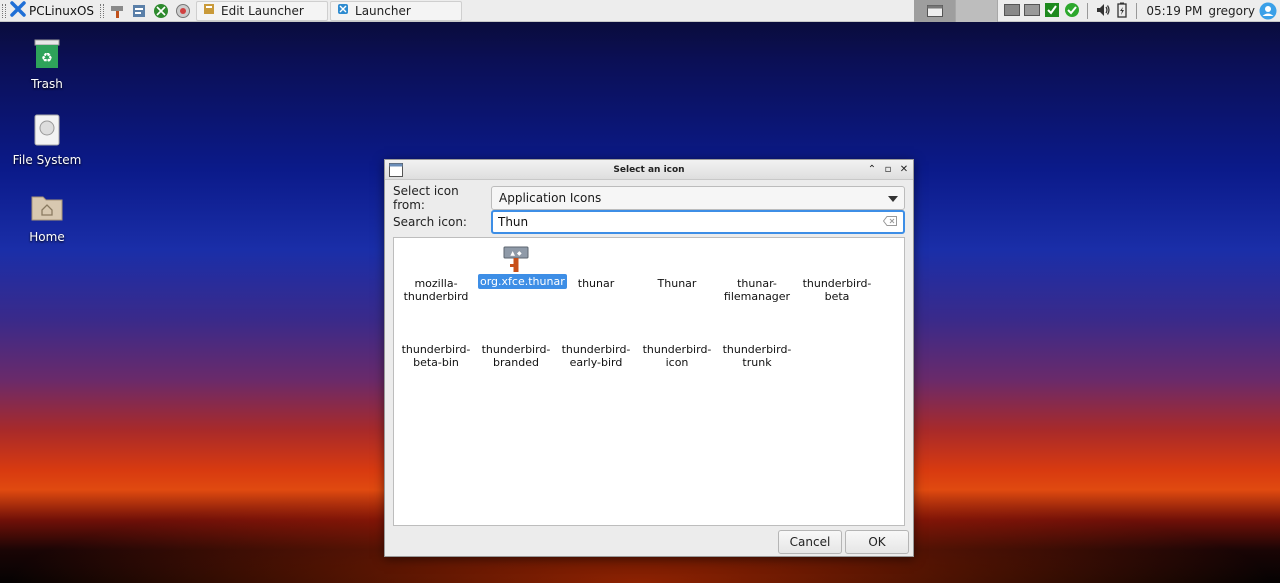 The width and height of the screenshot is (1280, 583). What do you see at coordinates (1103, 11) in the screenshot?
I see `volume-icon` at bounding box center [1103, 11].